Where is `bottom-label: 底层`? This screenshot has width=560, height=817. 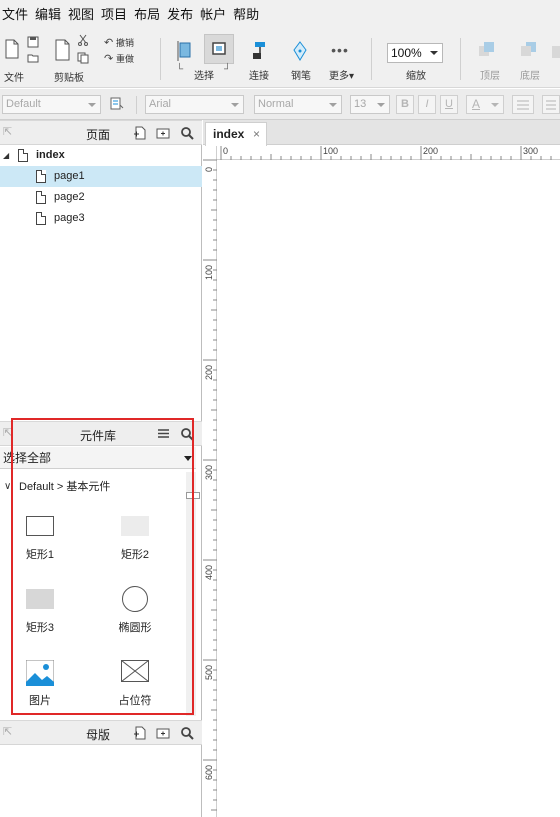 bottom-label: 底层 is located at coordinates (530, 76).